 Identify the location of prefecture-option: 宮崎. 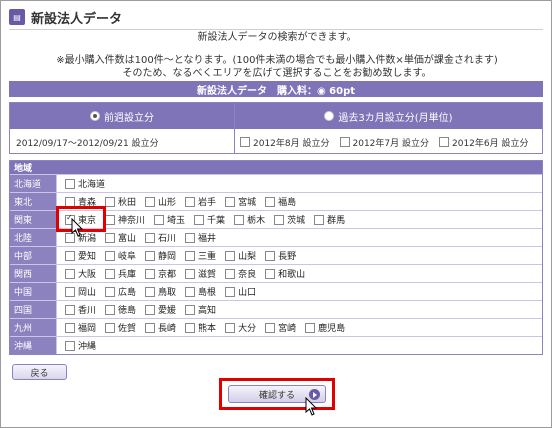
(280, 327).